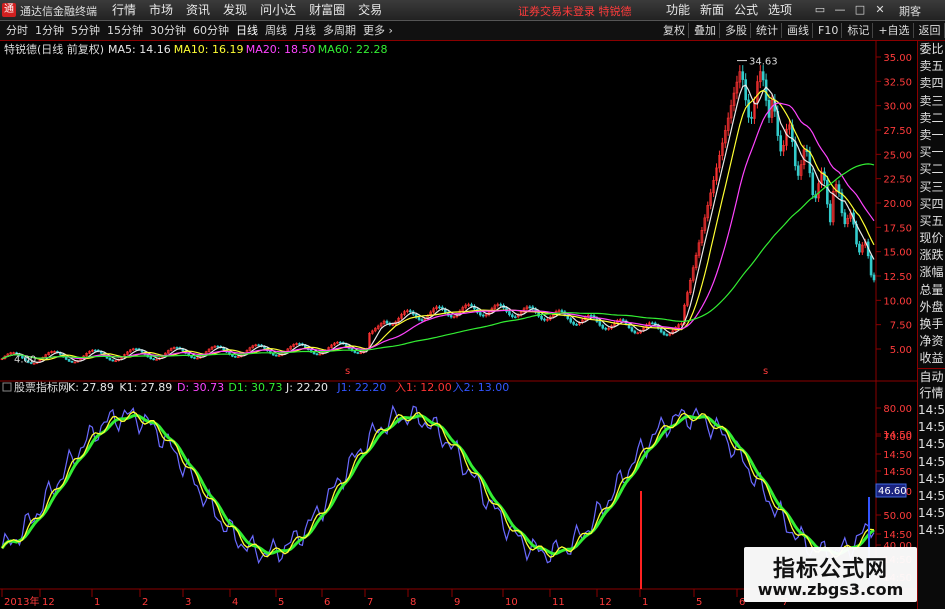 This screenshot has height=609, width=945. Describe the element at coordinates (767, 30) in the screenshot. I see `stats-button: 统计` at that location.